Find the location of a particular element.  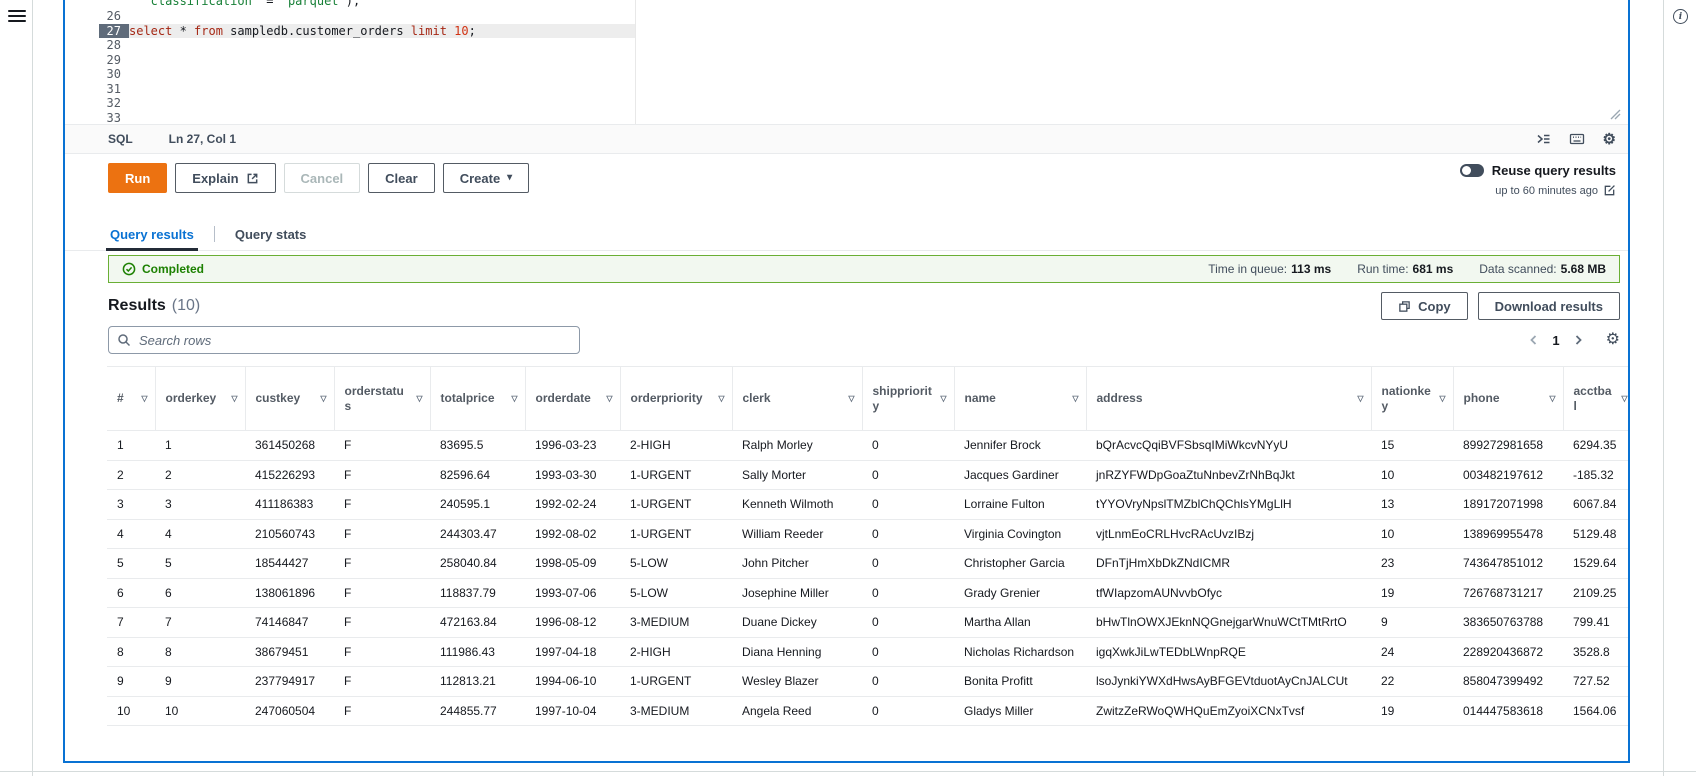

tab-divider is located at coordinates (214, 234).